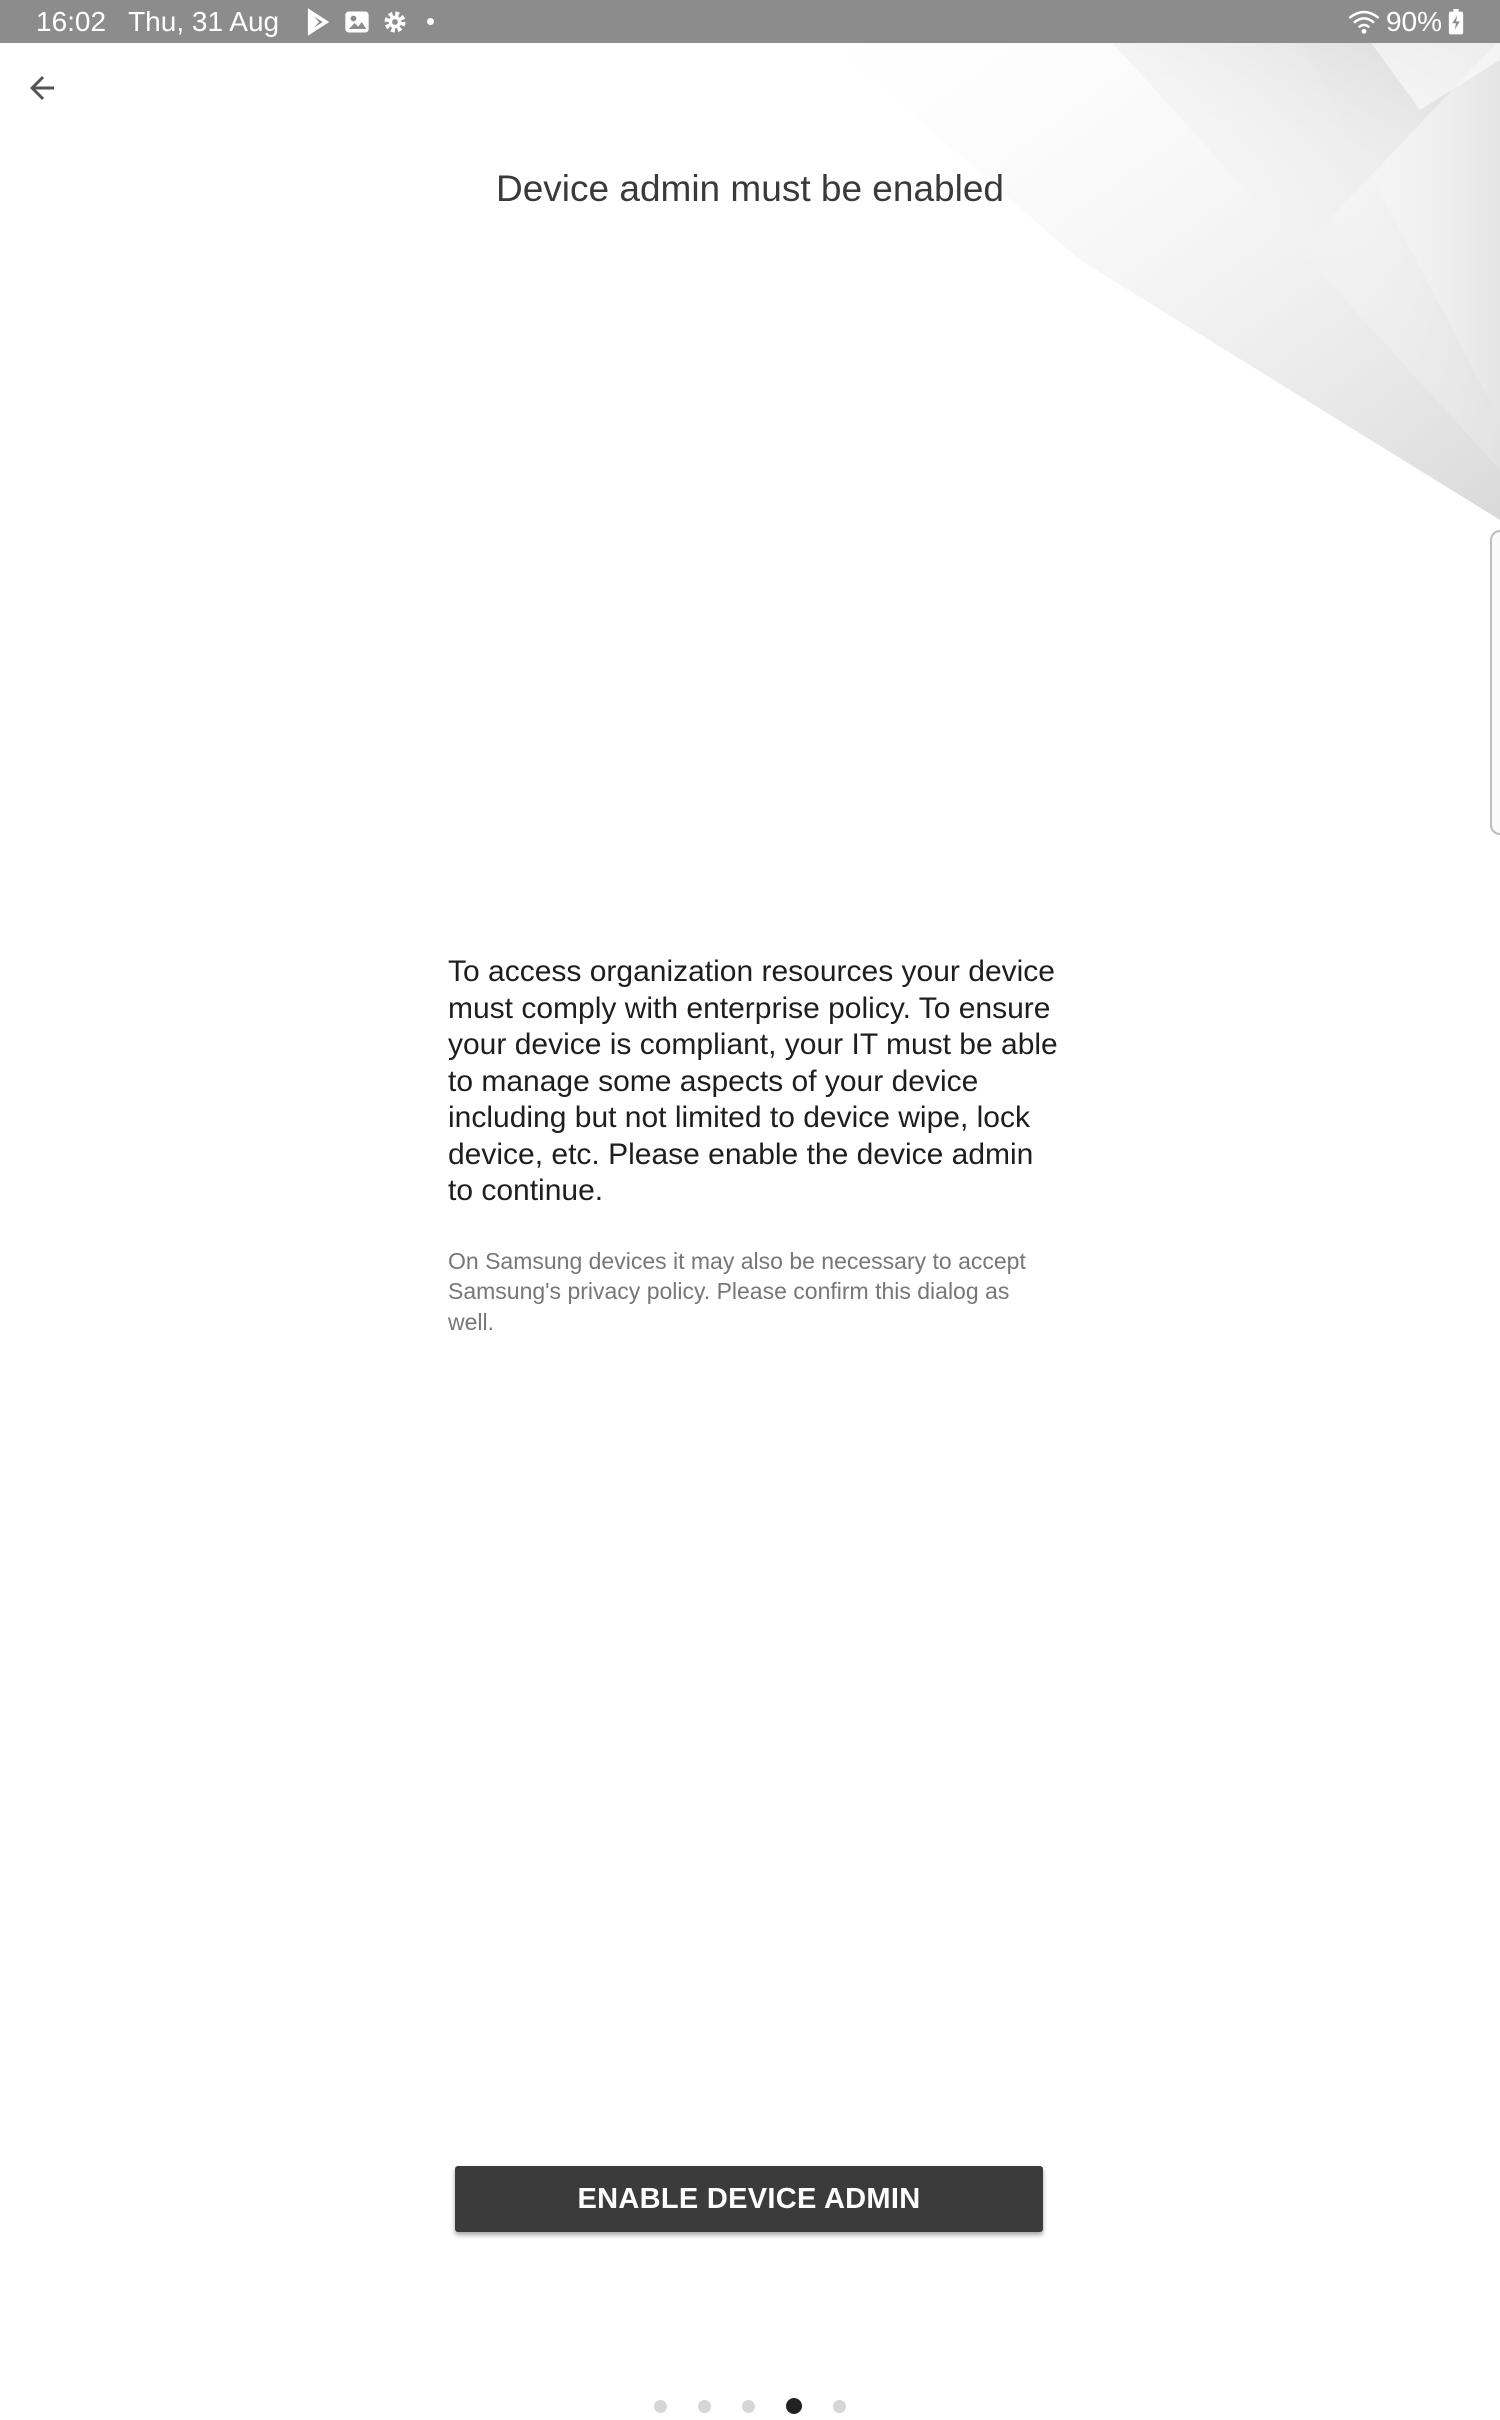 This screenshot has height=2420, width=1500. Describe the element at coordinates (1495, 682) in the screenshot. I see `edge-panel-handle` at that location.